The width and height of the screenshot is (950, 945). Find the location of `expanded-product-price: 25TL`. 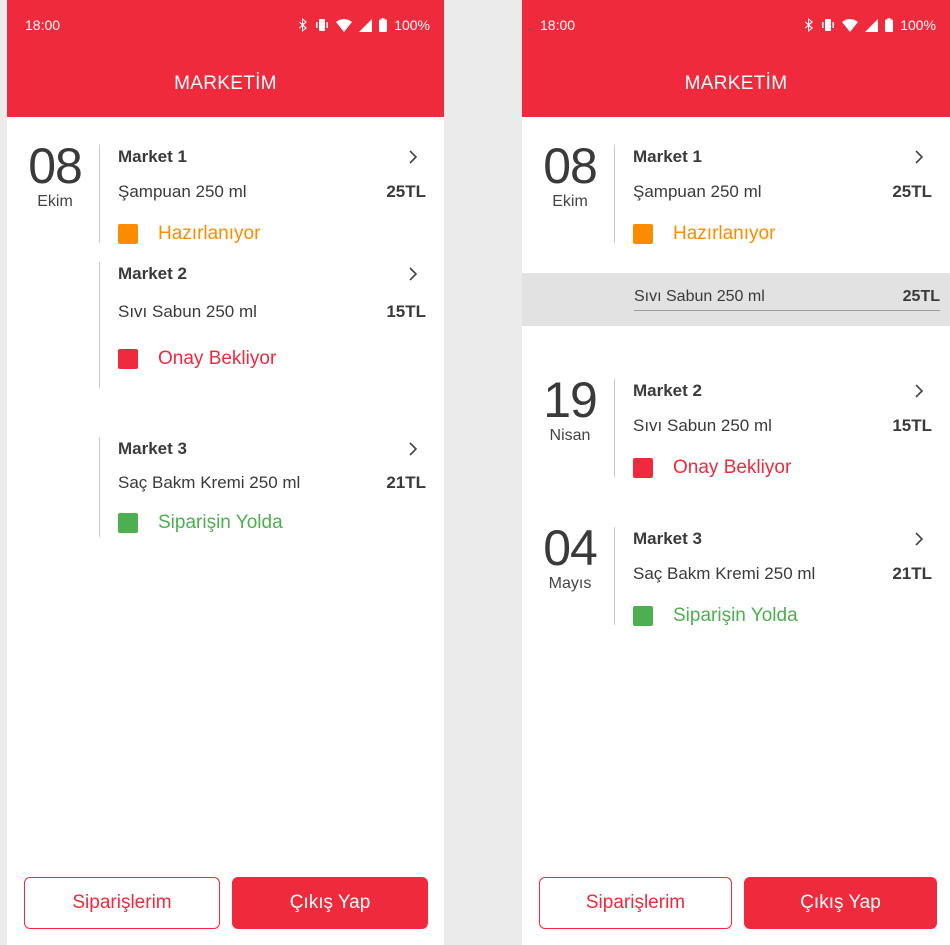

expanded-product-price: 25TL is located at coordinates (921, 296).